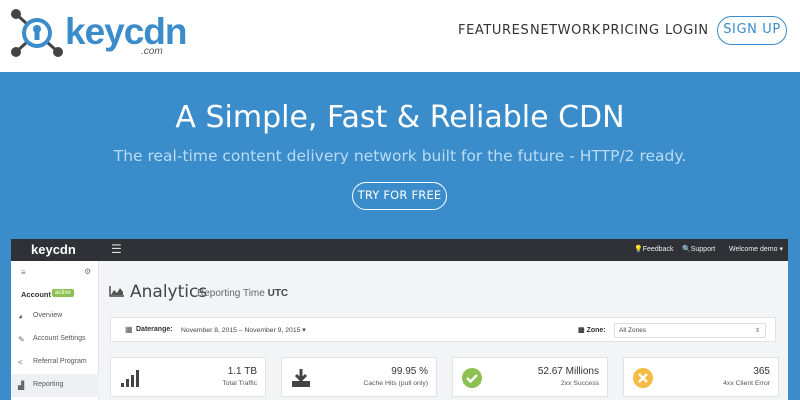  I want to click on stat-caption: Cache Hits (pull only), so click(395, 383).